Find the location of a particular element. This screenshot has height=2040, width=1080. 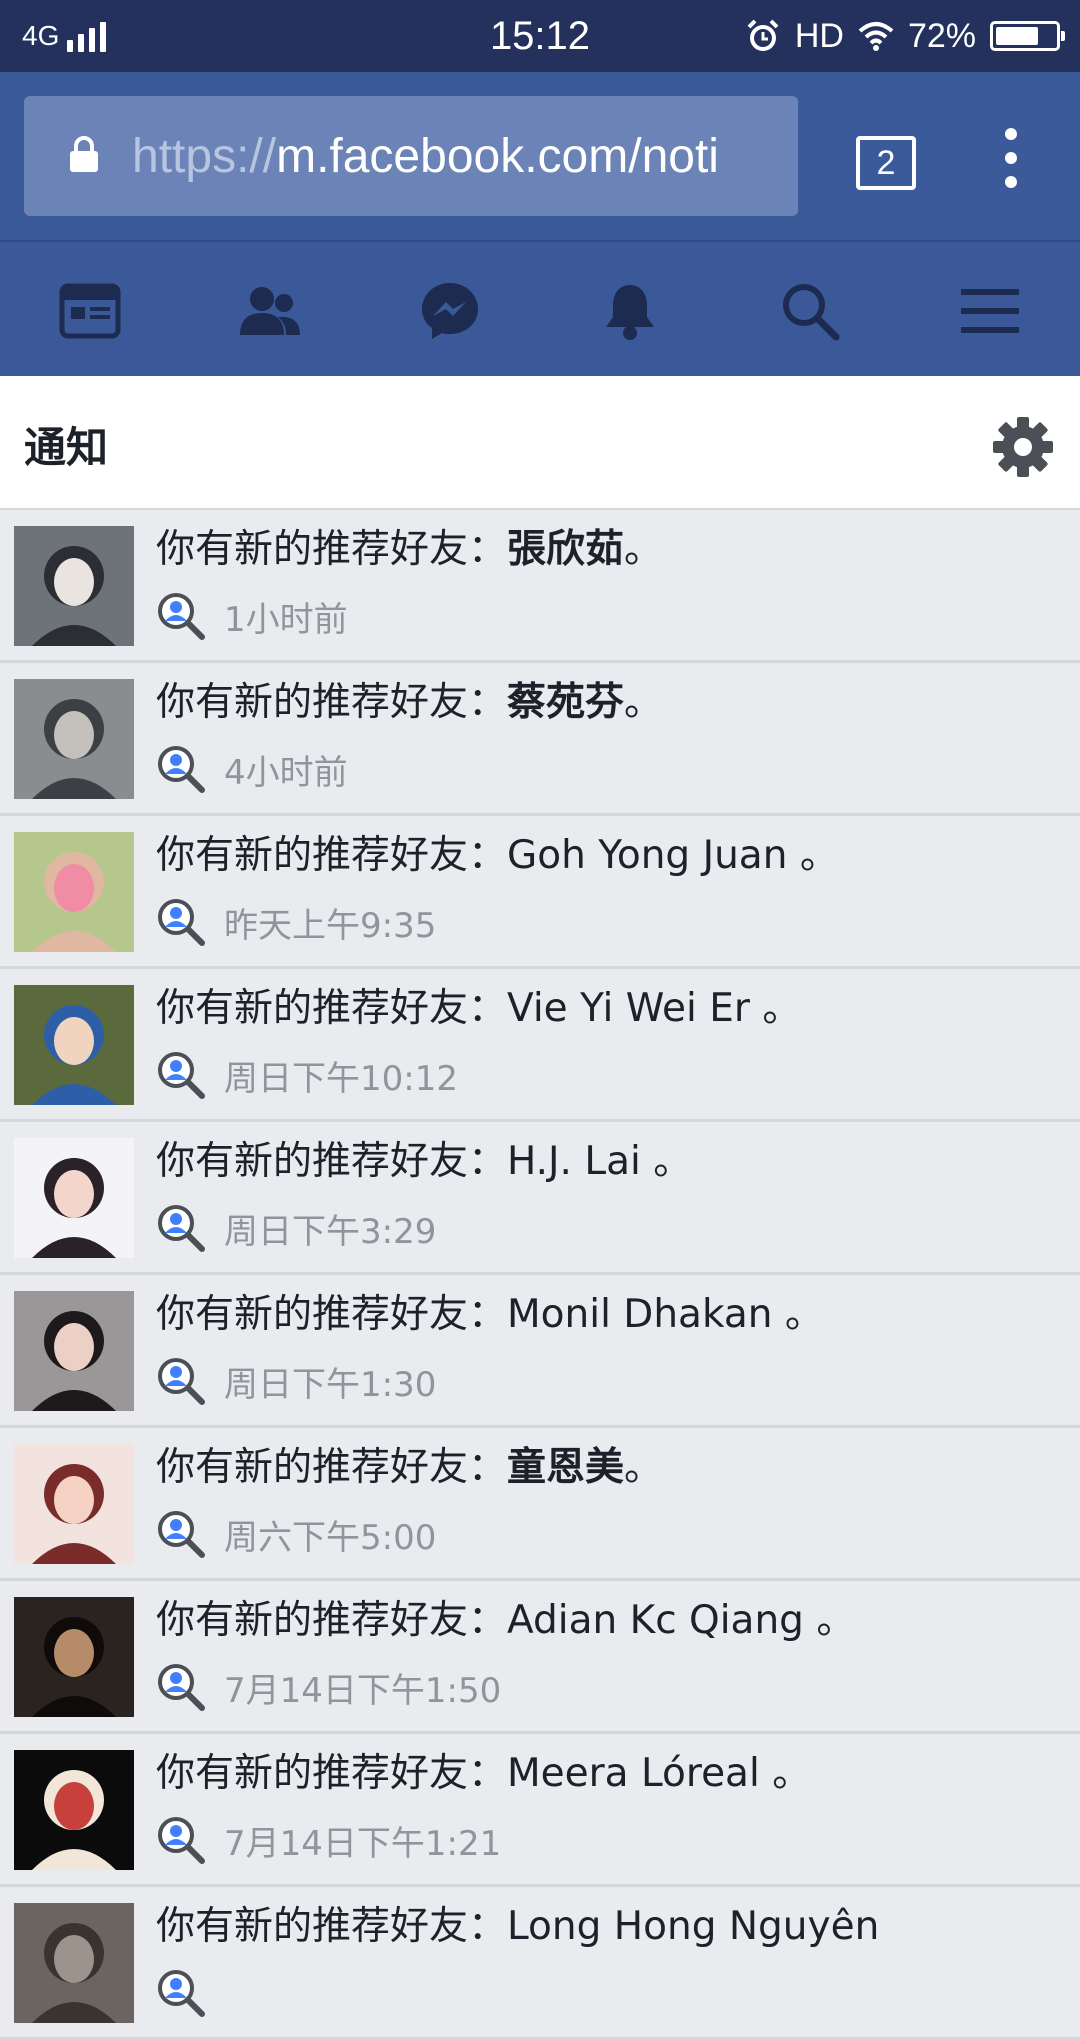

notification-text: 你有新的推荐好友：張欣茹。 is located at coordinates (611, 550).